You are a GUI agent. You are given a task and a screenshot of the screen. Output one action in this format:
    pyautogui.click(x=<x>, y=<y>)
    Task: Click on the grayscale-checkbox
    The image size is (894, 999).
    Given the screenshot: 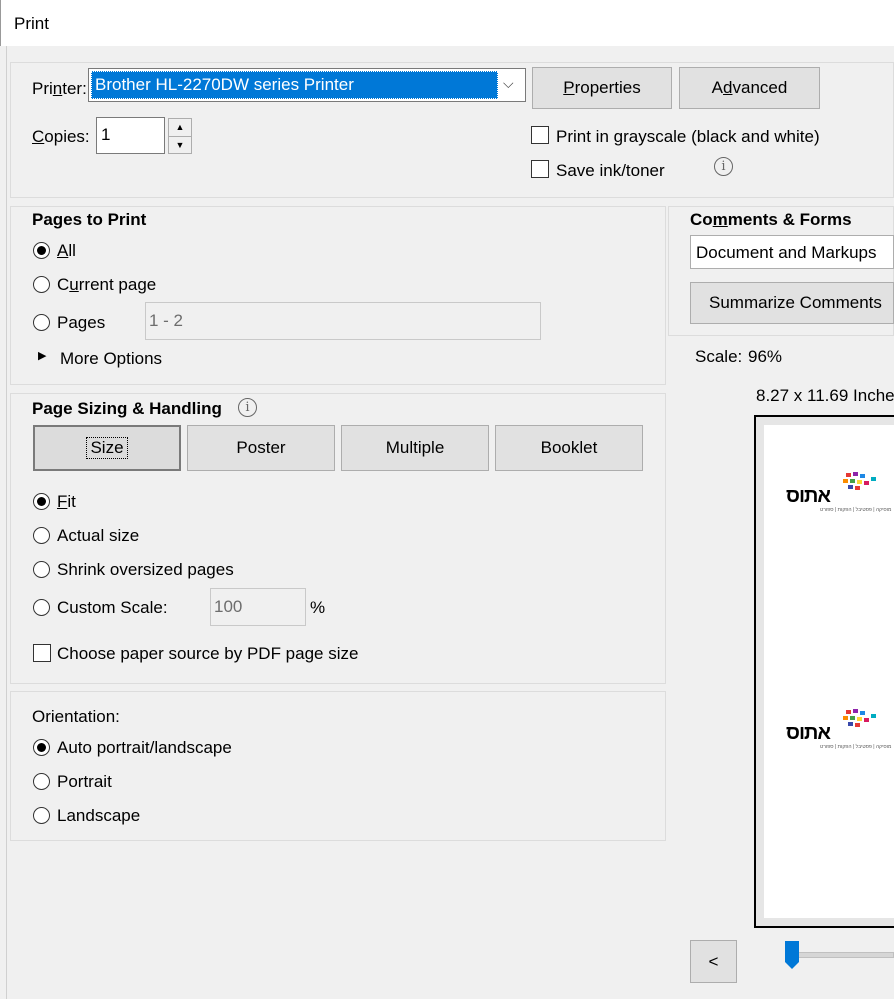 What is the action you would take?
    pyautogui.click(x=540, y=135)
    